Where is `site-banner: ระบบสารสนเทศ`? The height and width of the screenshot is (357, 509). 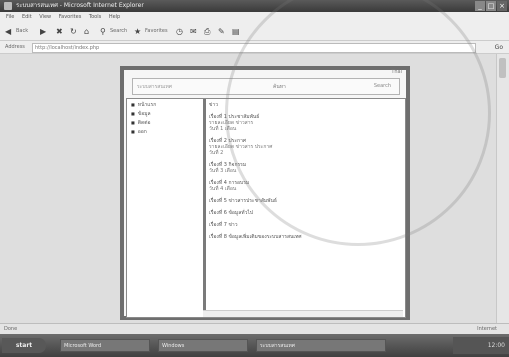 site-banner: ระบบสารสนเทศ is located at coordinates (154, 87).